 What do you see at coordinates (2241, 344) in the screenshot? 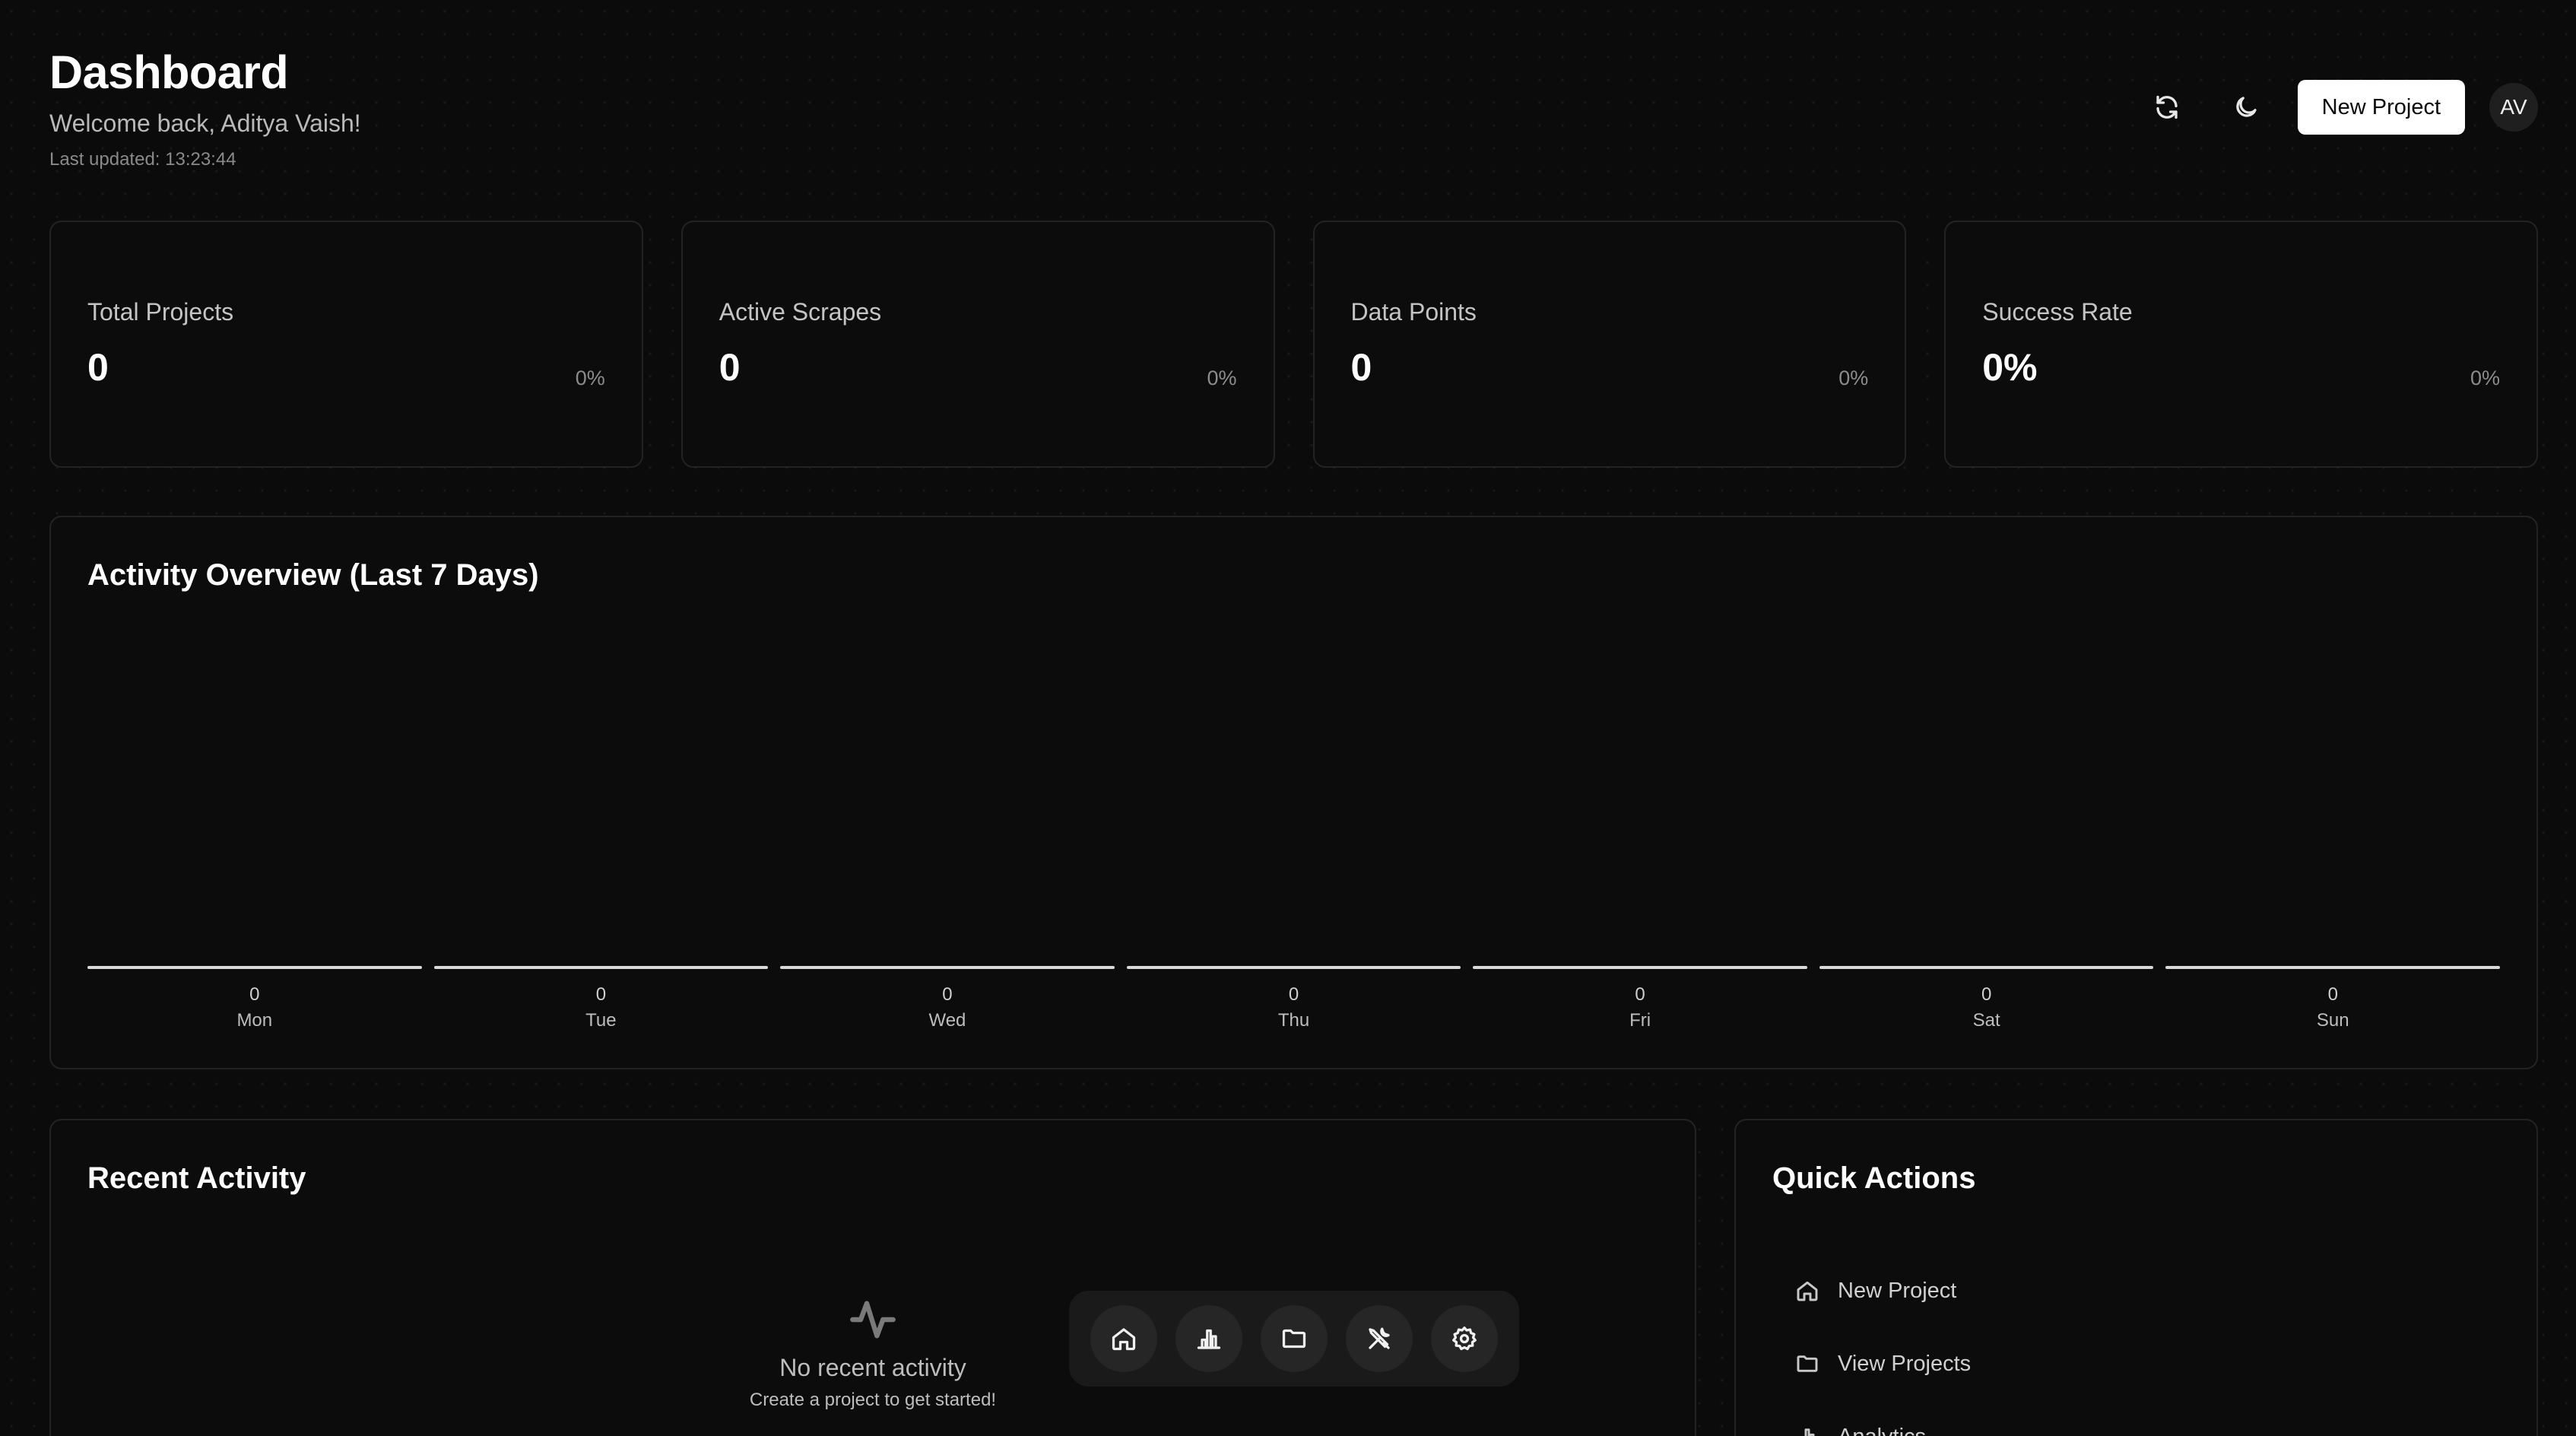
I see `stat-card-success-rate: Success Rate 0% 0%` at bounding box center [2241, 344].